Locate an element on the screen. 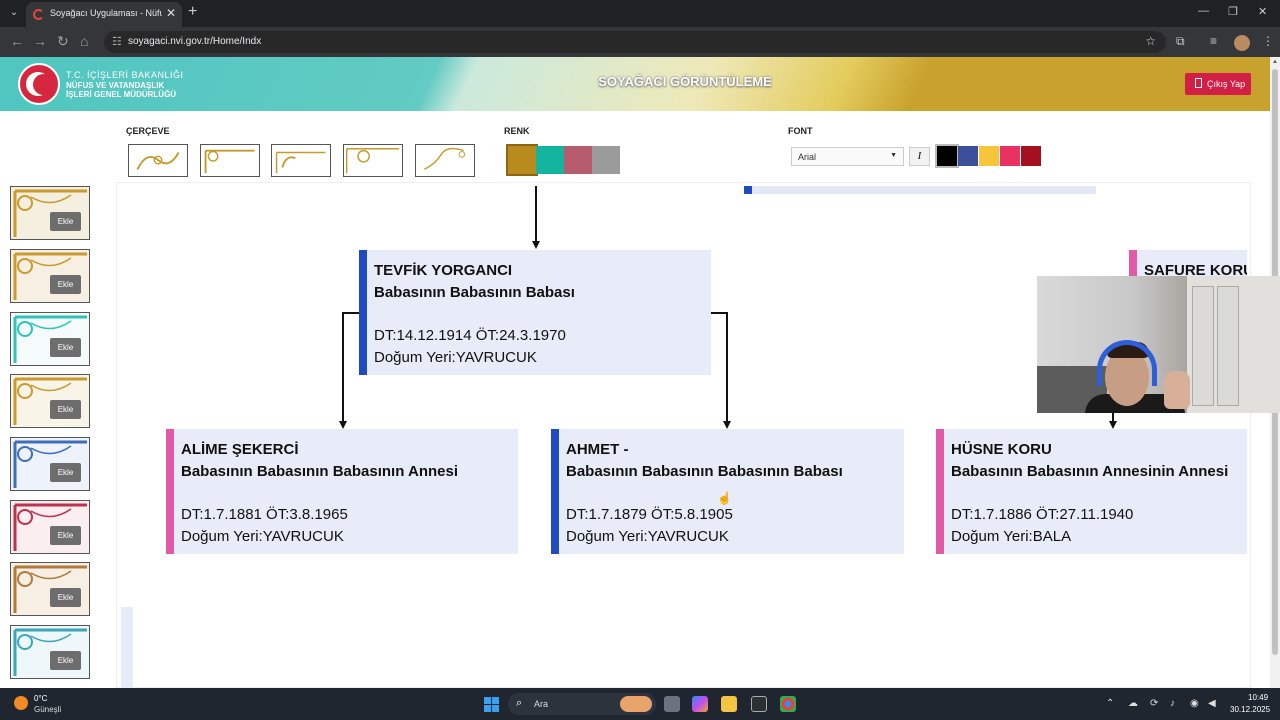 The height and width of the screenshot is (720, 1280). weather-temperature: 0°C is located at coordinates (40, 698).